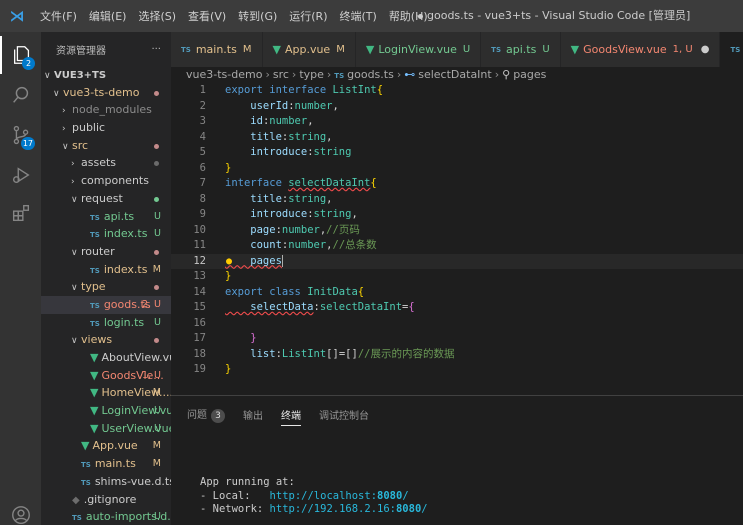 This screenshot has height=525, width=743. I want to click on breadcrumb-part: type, so click(311, 74).